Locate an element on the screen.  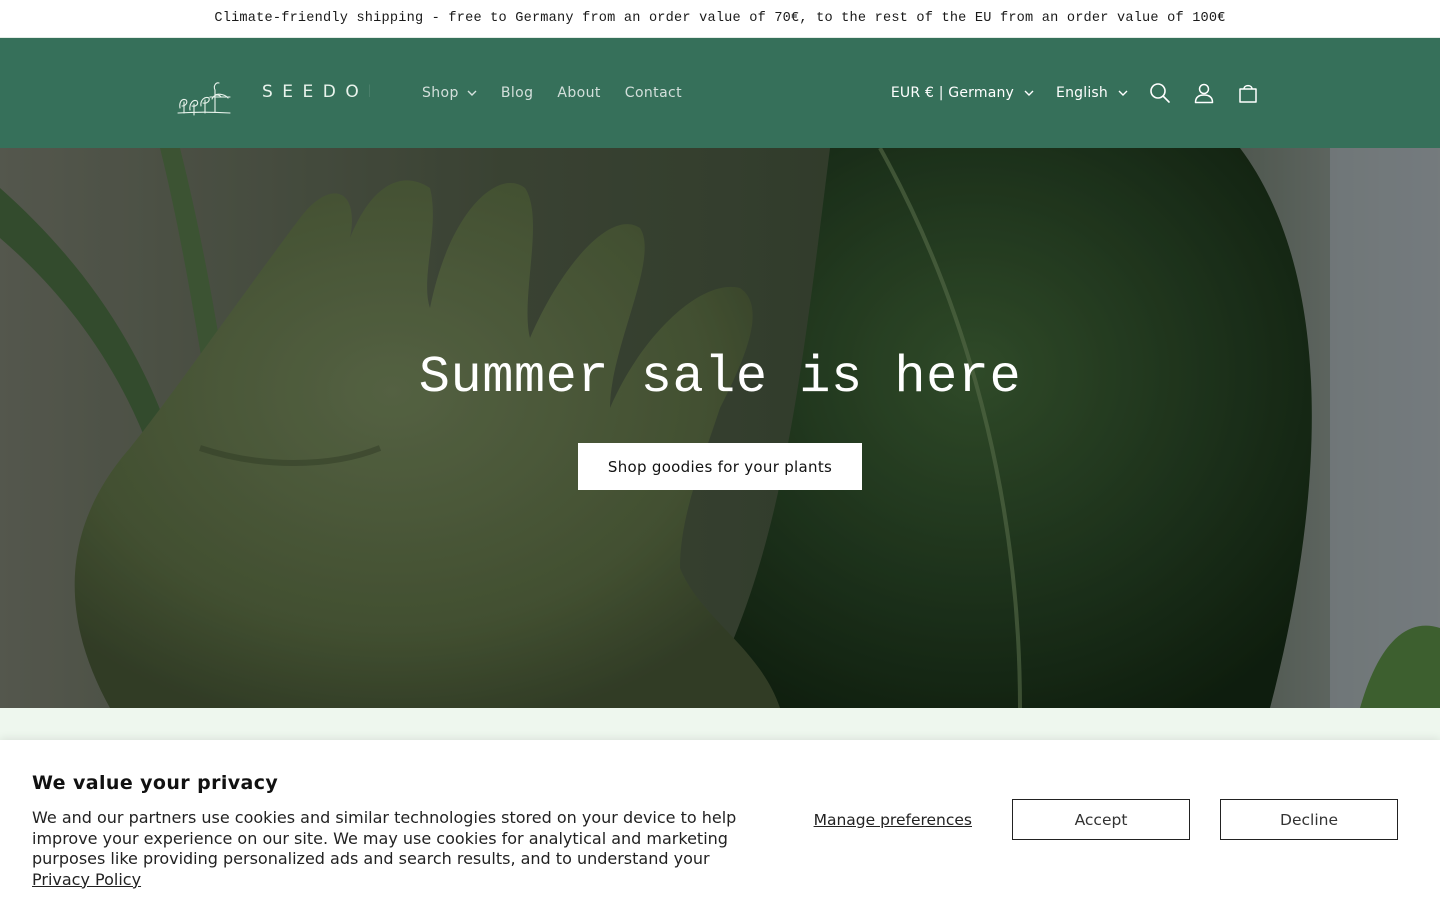
search-button is located at coordinates (1160, 93).